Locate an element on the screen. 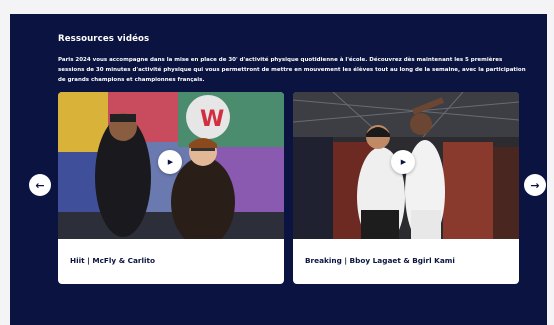  video-card-title: Hiit | McFly & Carlito is located at coordinates (112, 260).